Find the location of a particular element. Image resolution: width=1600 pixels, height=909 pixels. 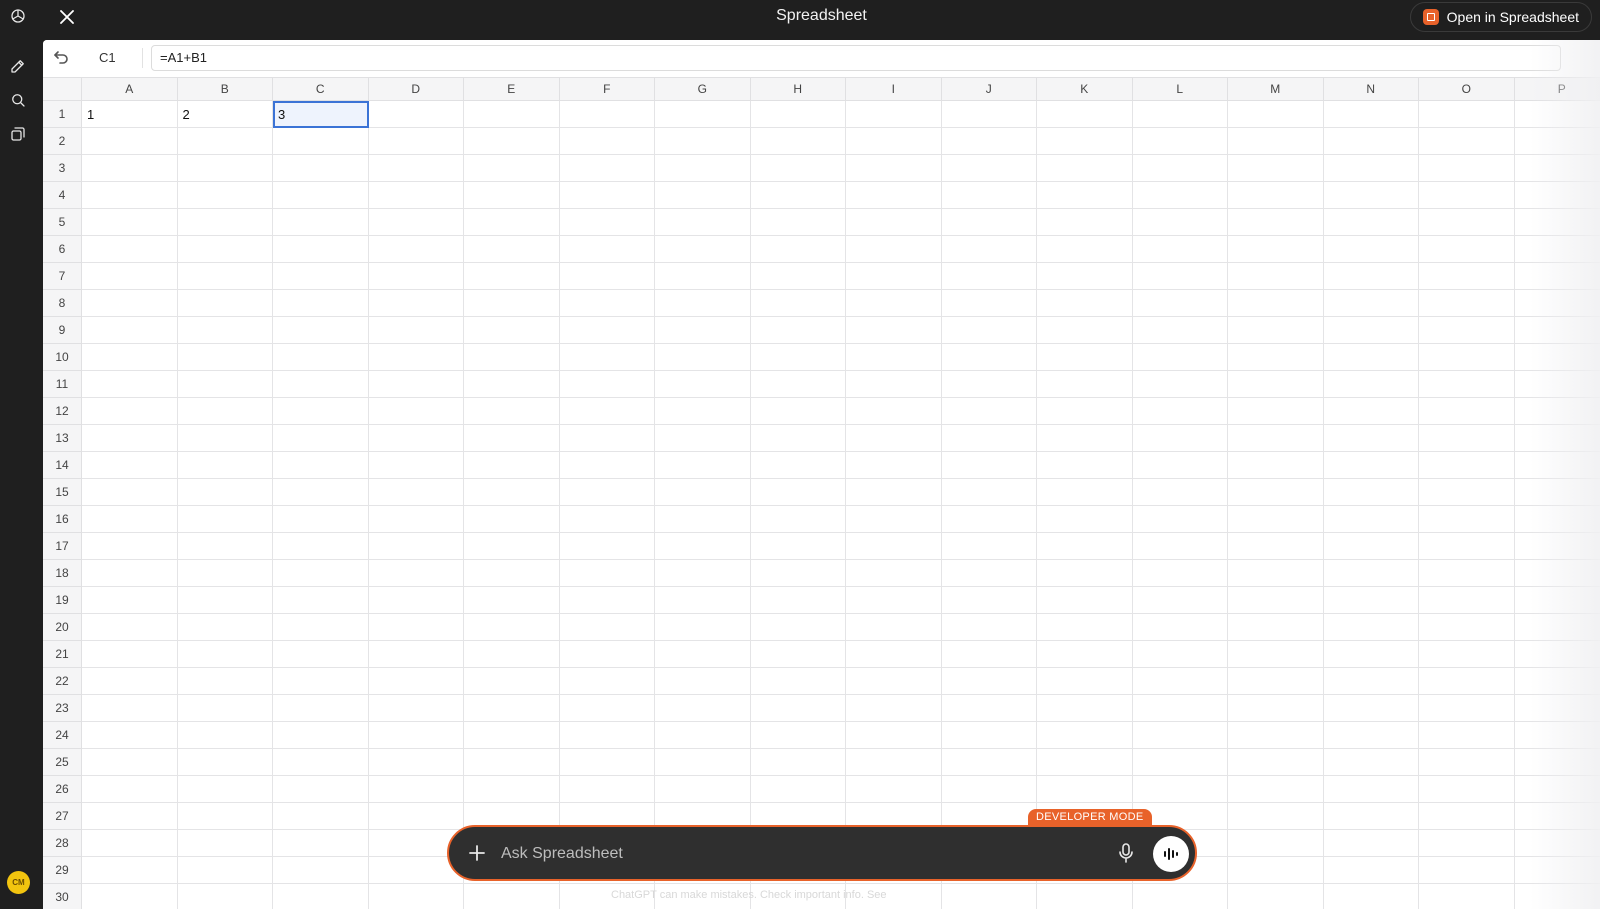

new-chat-icon is located at coordinates (18, 66).